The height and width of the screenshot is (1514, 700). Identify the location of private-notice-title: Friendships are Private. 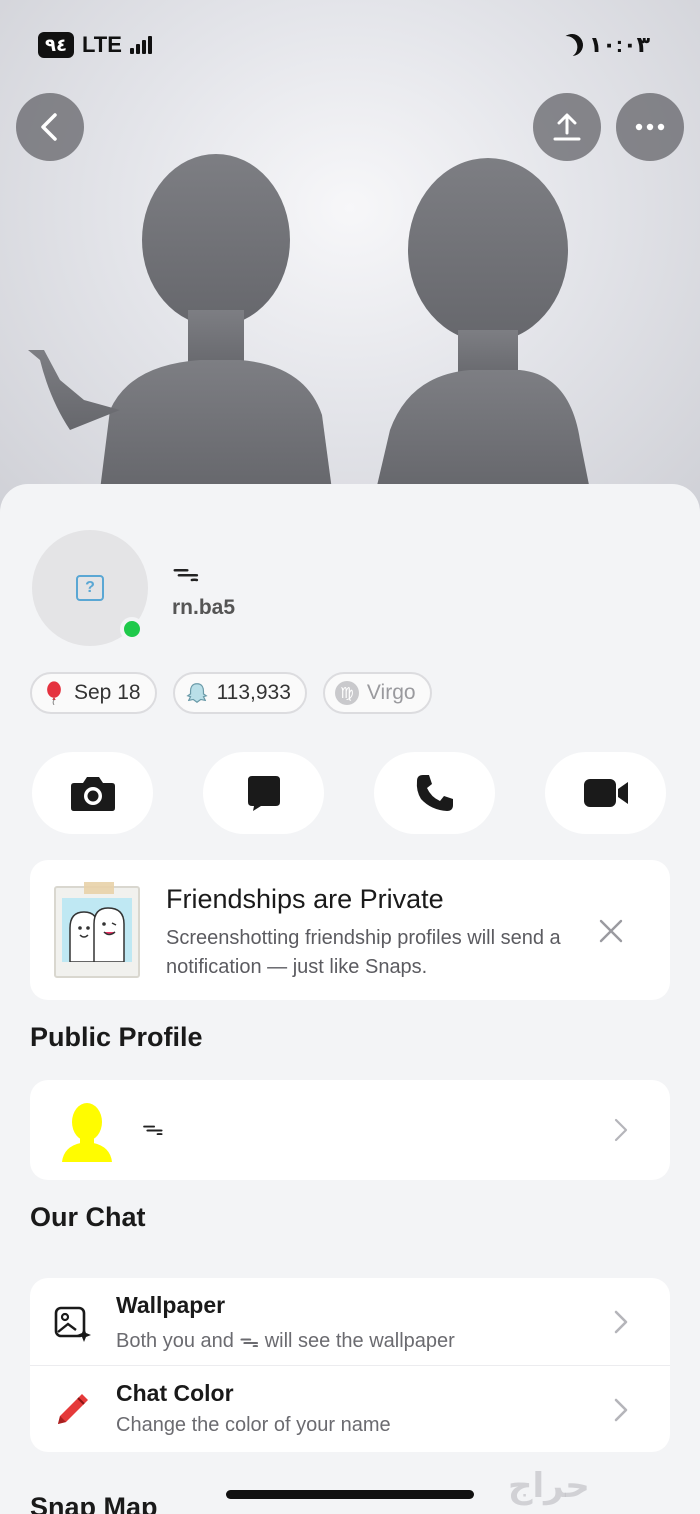
(305, 899).